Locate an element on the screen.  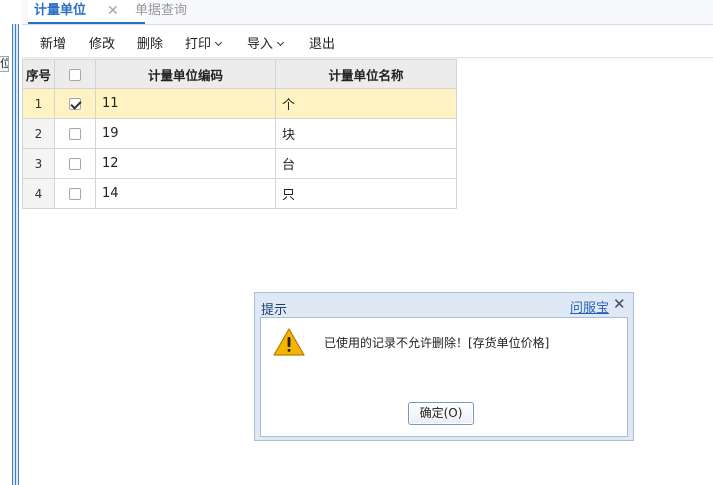
add-button: 新增 is located at coordinates (53, 42).